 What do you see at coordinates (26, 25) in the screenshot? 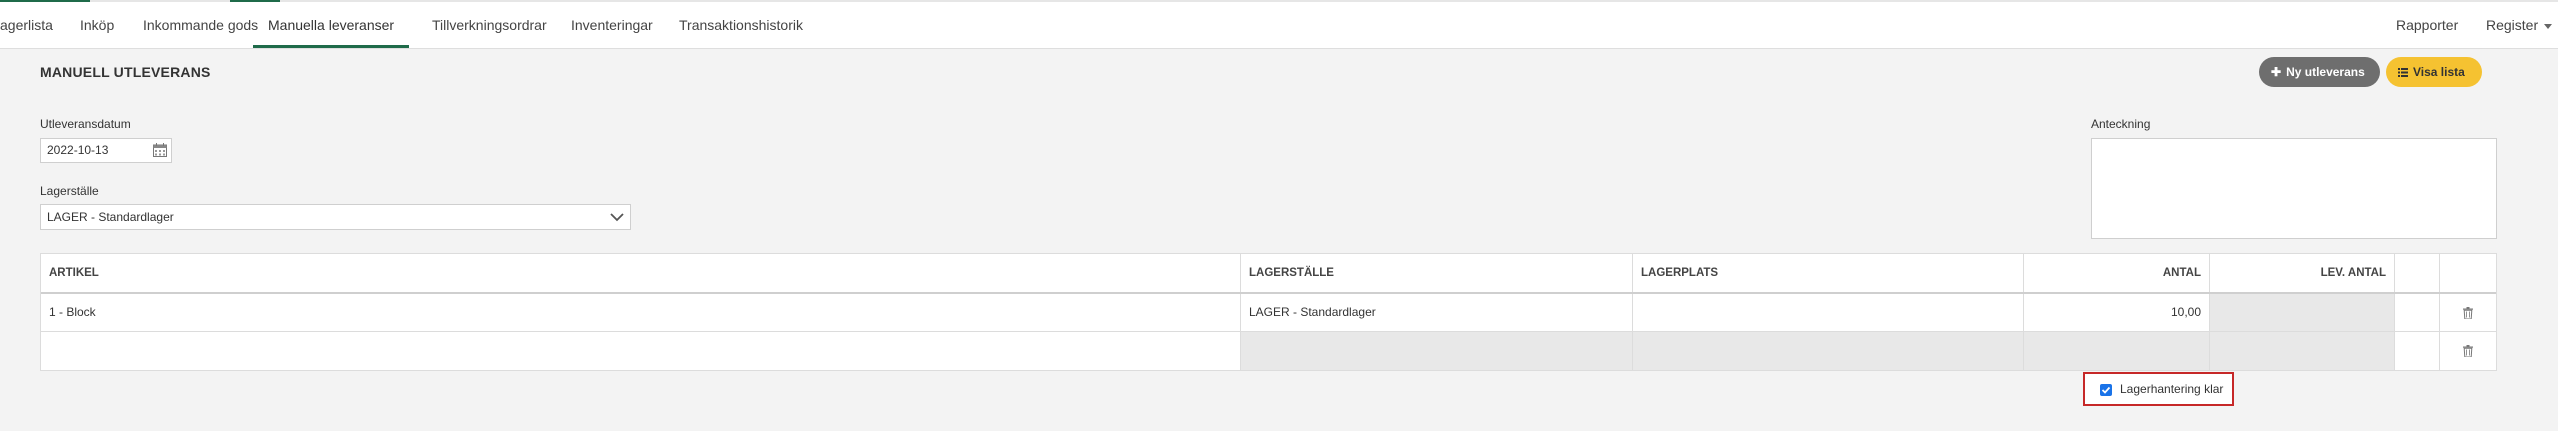
I see `tab-lagerlista: agerlista` at bounding box center [26, 25].